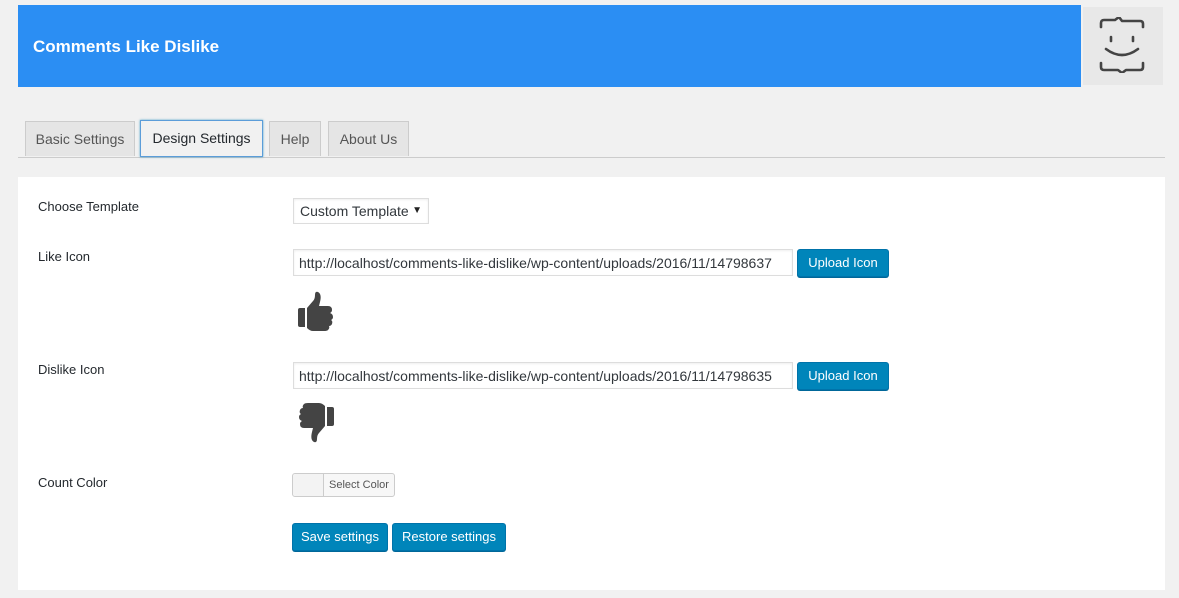 This screenshot has width=1179, height=598. I want to click on like-icon-label: Like Icon, so click(64, 256).